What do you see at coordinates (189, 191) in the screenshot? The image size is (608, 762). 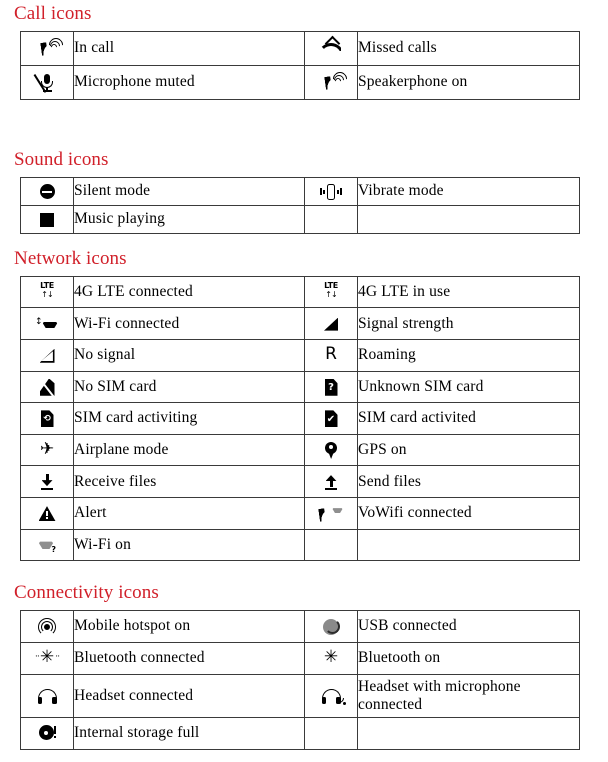 I see `silent-mode-label: Silent mode` at bounding box center [189, 191].